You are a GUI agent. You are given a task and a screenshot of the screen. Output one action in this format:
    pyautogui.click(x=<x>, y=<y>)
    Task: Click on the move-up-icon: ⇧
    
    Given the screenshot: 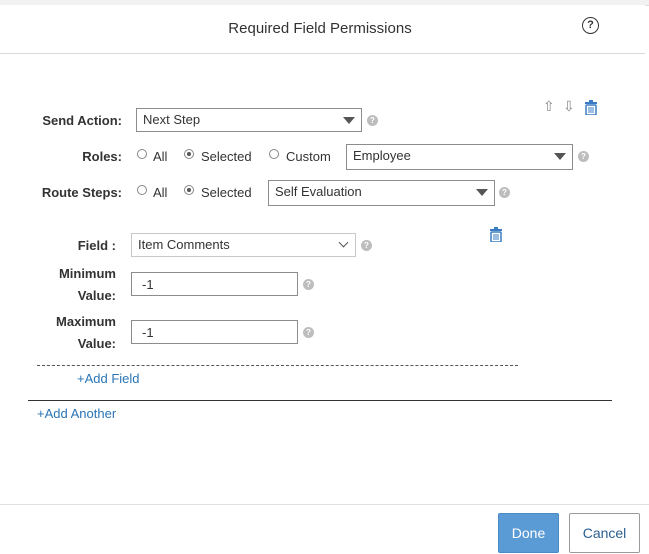 What is the action you would take?
    pyautogui.click(x=549, y=106)
    